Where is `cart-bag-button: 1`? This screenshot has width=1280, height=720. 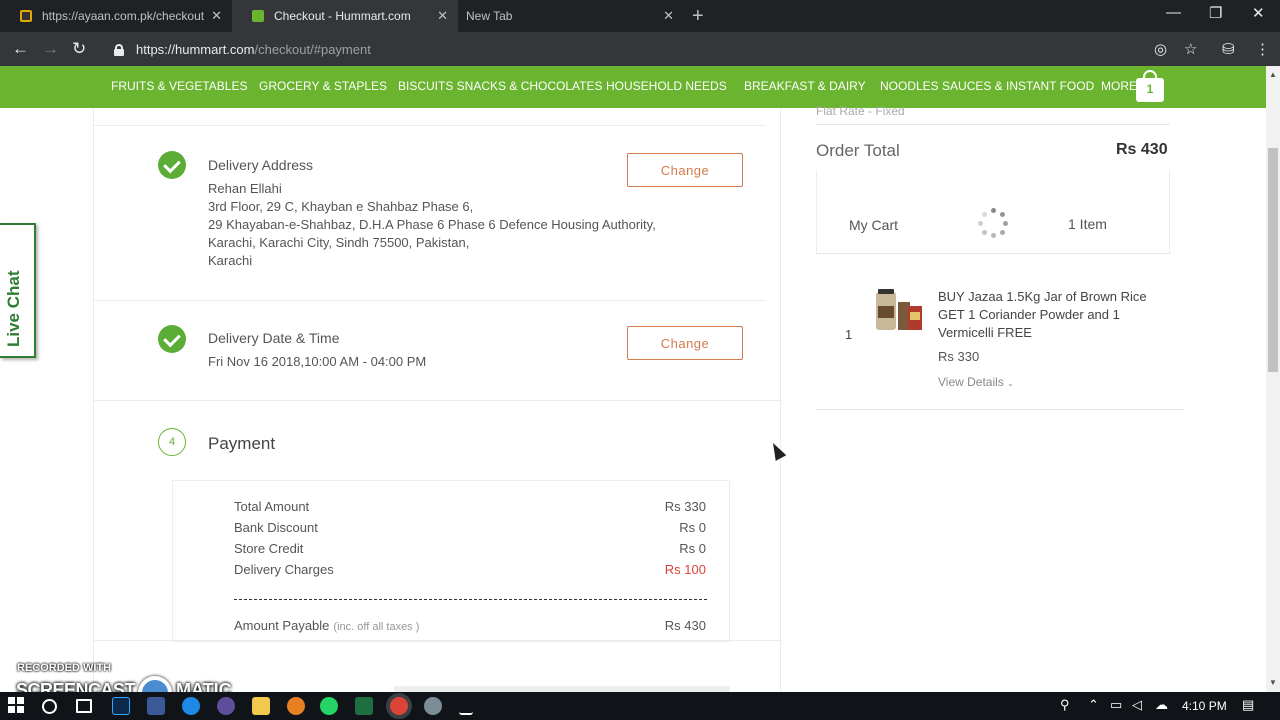 cart-bag-button: 1 is located at coordinates (1150, 86).